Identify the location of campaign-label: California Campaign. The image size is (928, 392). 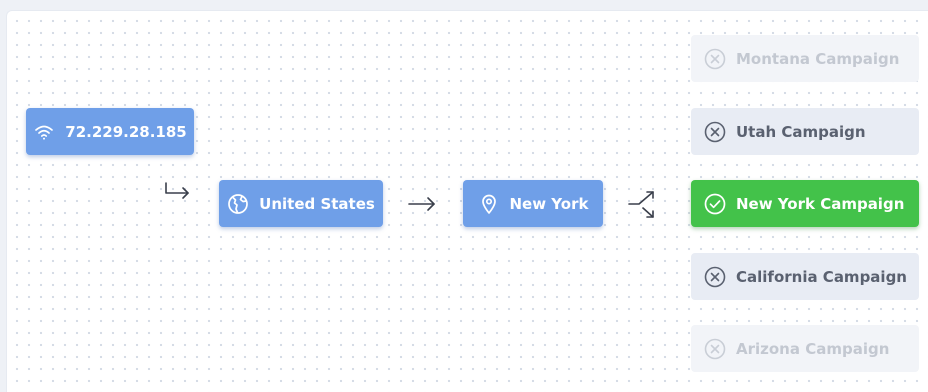
(821, 276).